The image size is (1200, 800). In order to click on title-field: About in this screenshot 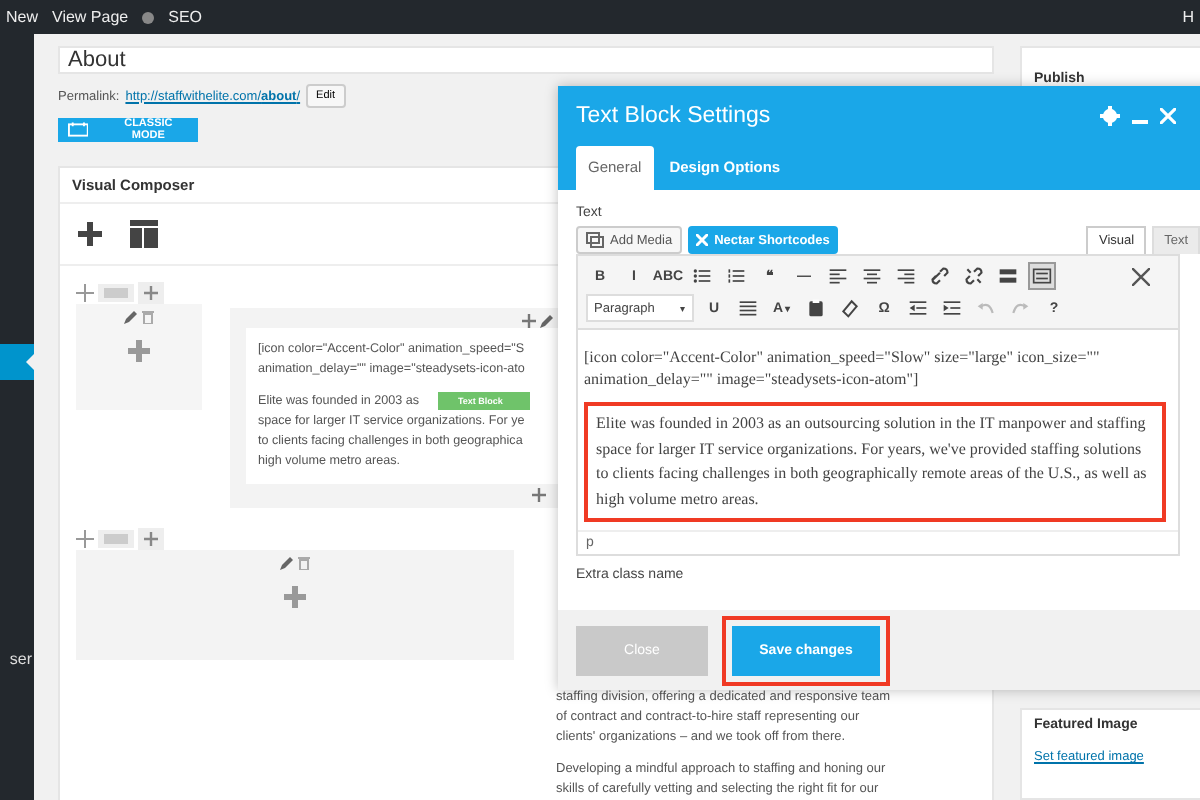, I will do `click(526, 60)`.